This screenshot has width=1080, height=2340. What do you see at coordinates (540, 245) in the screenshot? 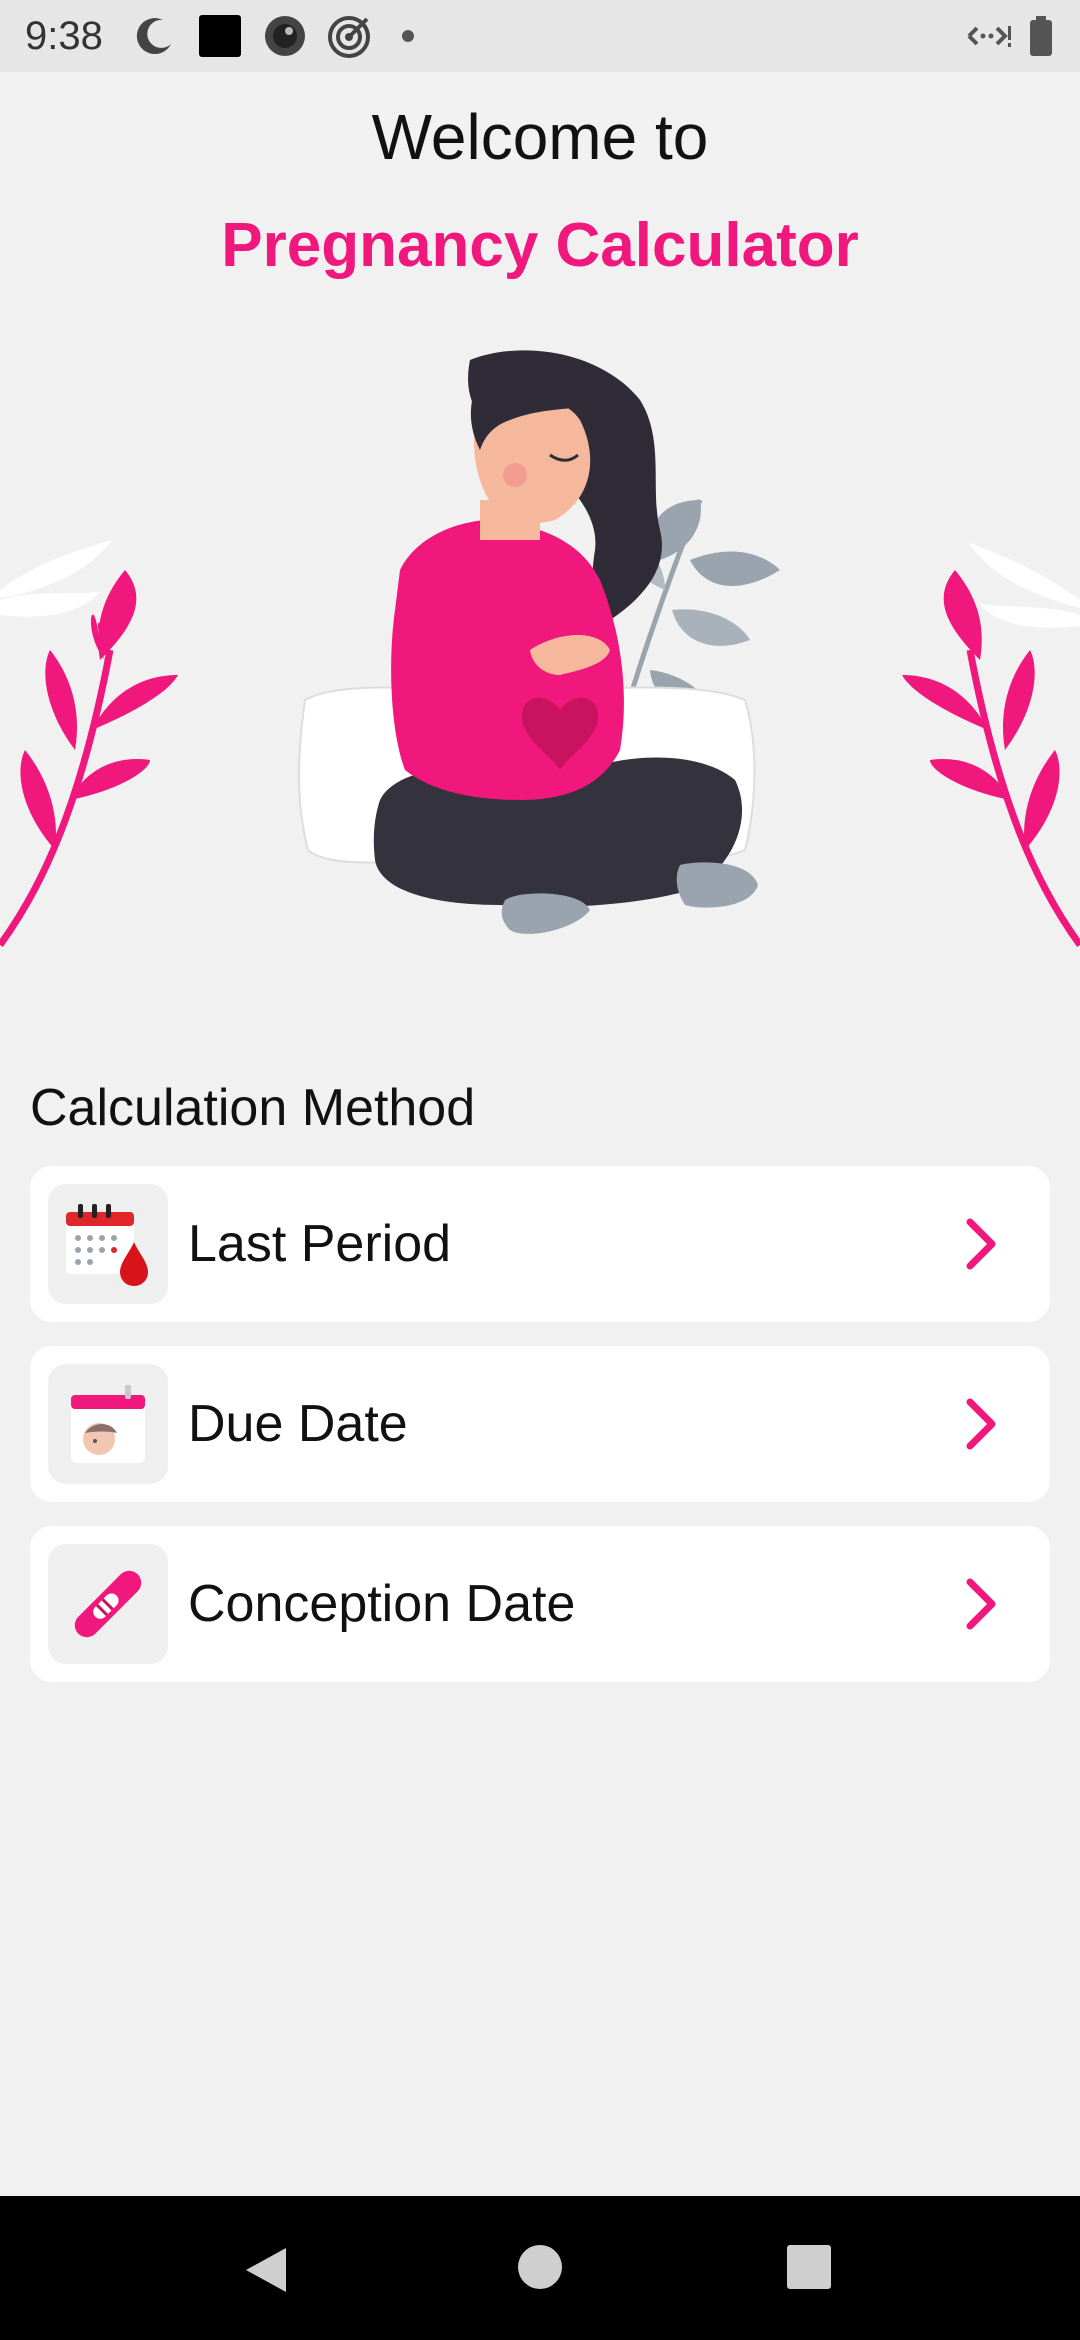
I see `app-title: Pregnancy Calculator` at bounding box center [540, 245].